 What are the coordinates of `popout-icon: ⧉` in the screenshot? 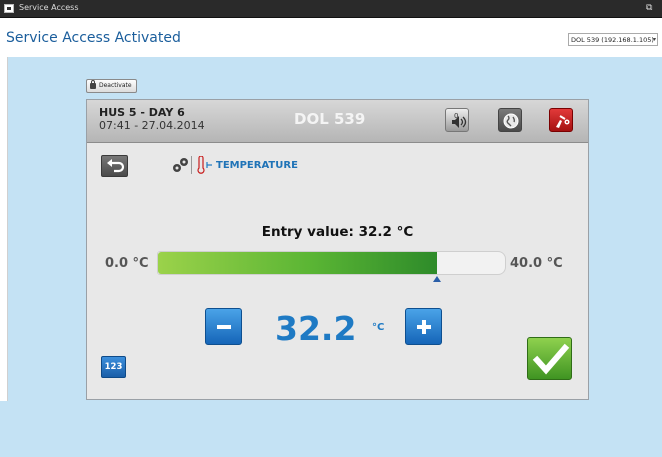 It's located at (651, 8).